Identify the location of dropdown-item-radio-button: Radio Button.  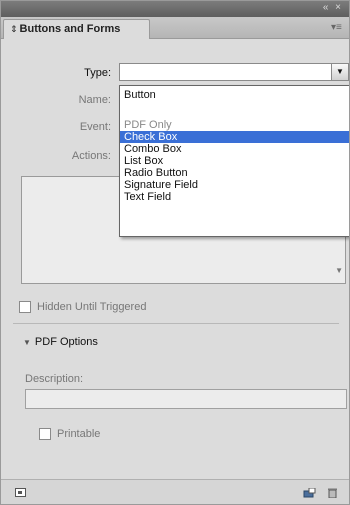
(234, 173).